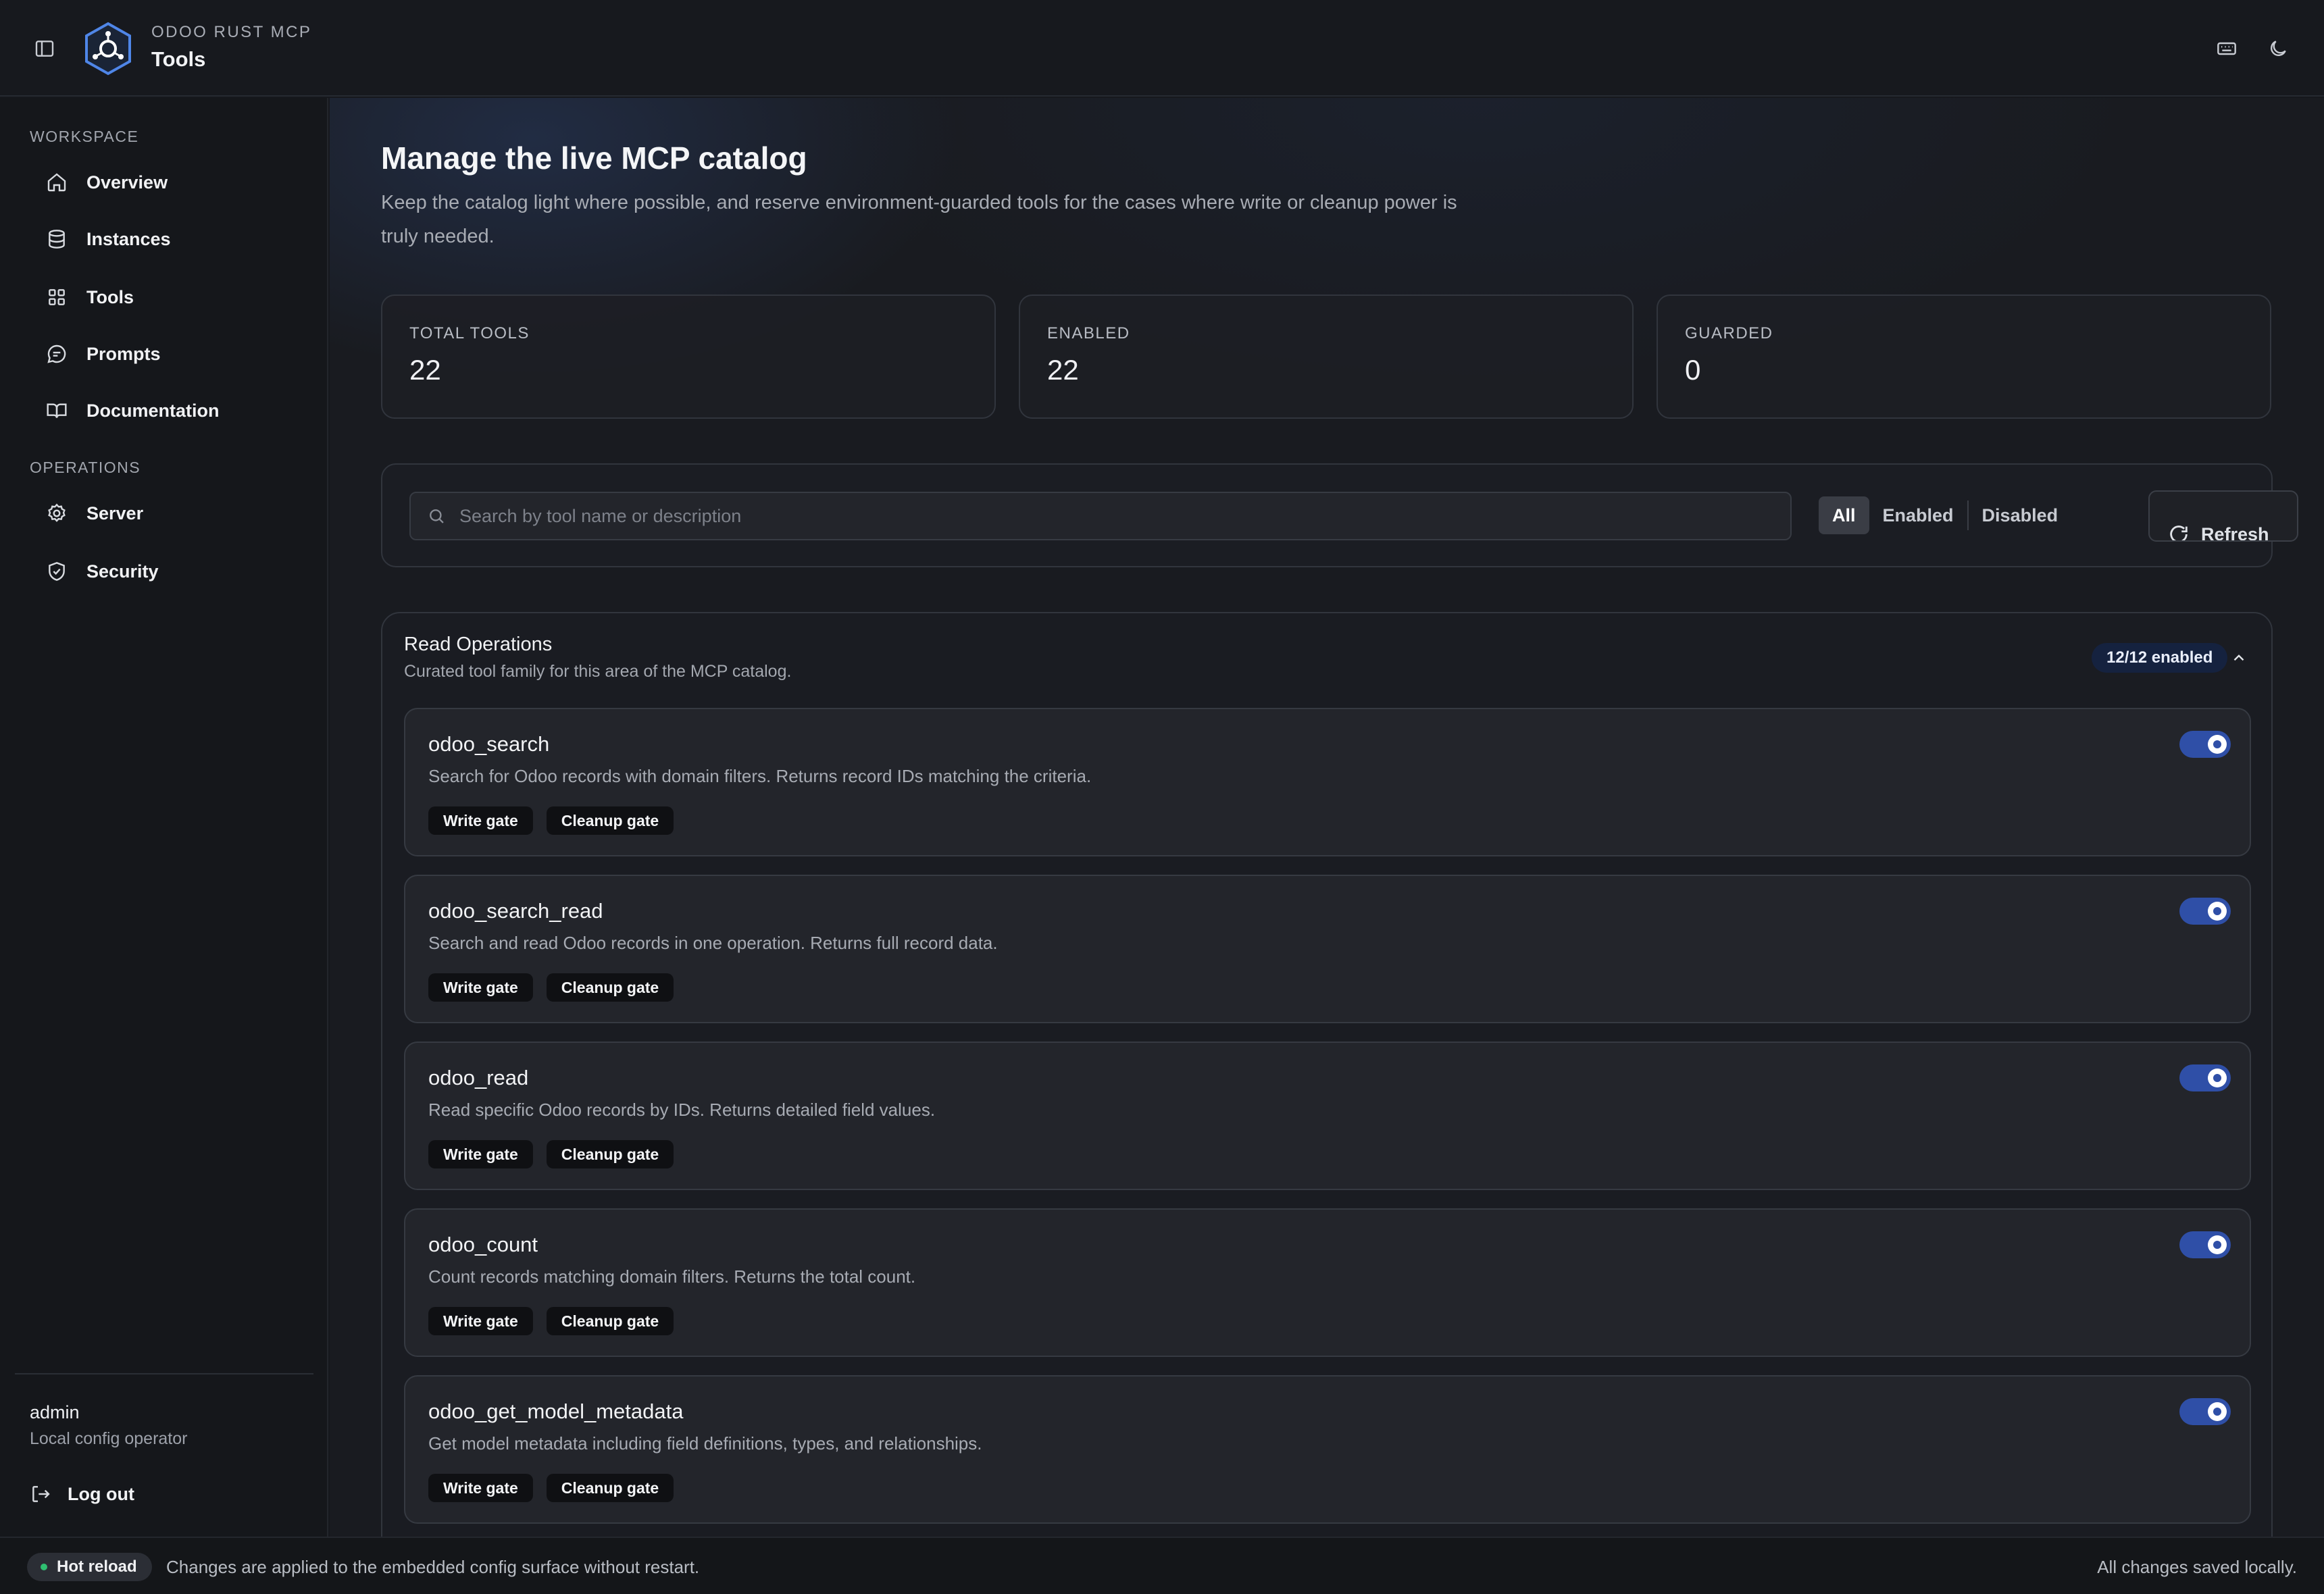 The image size is (2324, 1594). What do you see at coordinates (1729, 333) in the screenshot?
I see `stat-label: GUARDED` at bounding box center [1729, 333].